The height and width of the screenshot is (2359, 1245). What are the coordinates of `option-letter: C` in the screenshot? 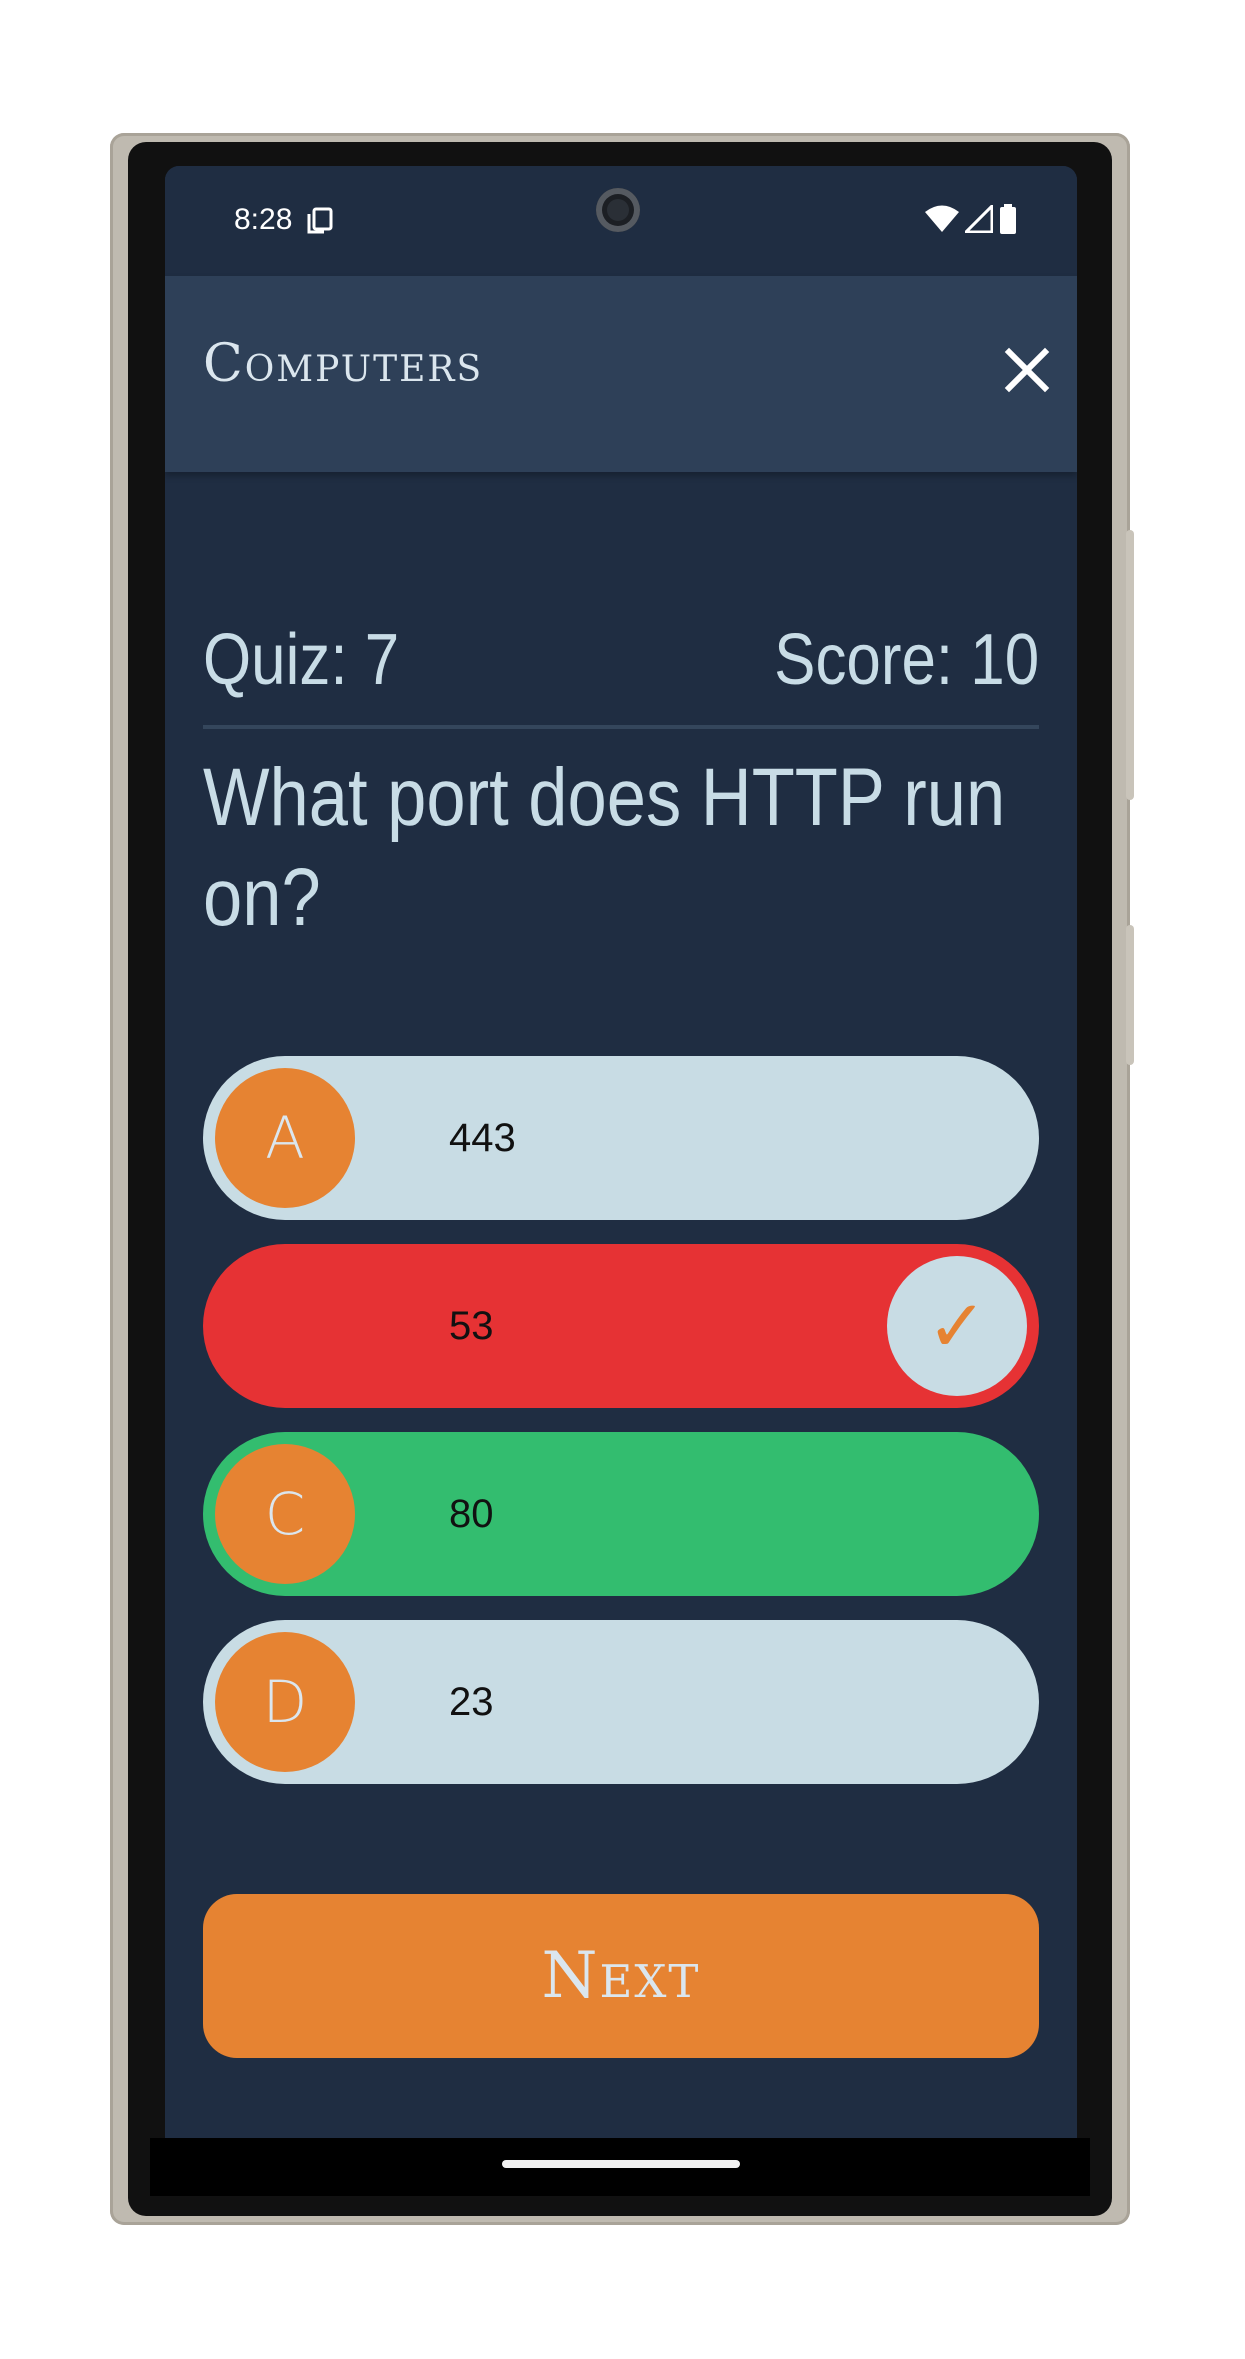 It's located at (285, 1514).